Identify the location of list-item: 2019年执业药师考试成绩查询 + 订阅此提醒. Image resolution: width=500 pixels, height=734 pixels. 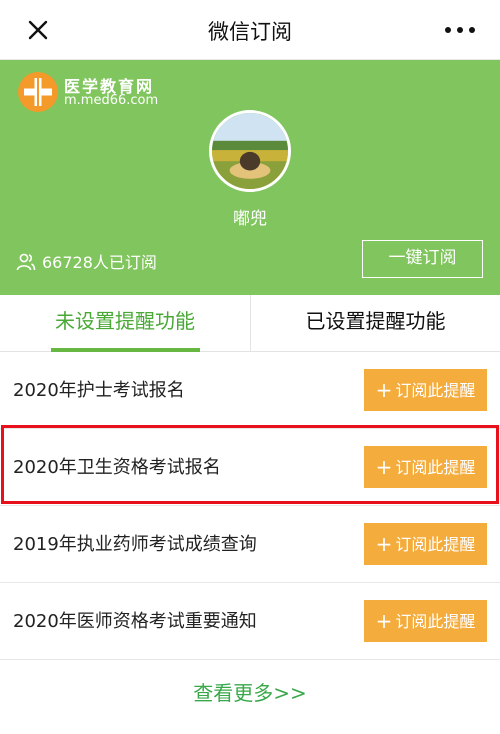
(250, 544).